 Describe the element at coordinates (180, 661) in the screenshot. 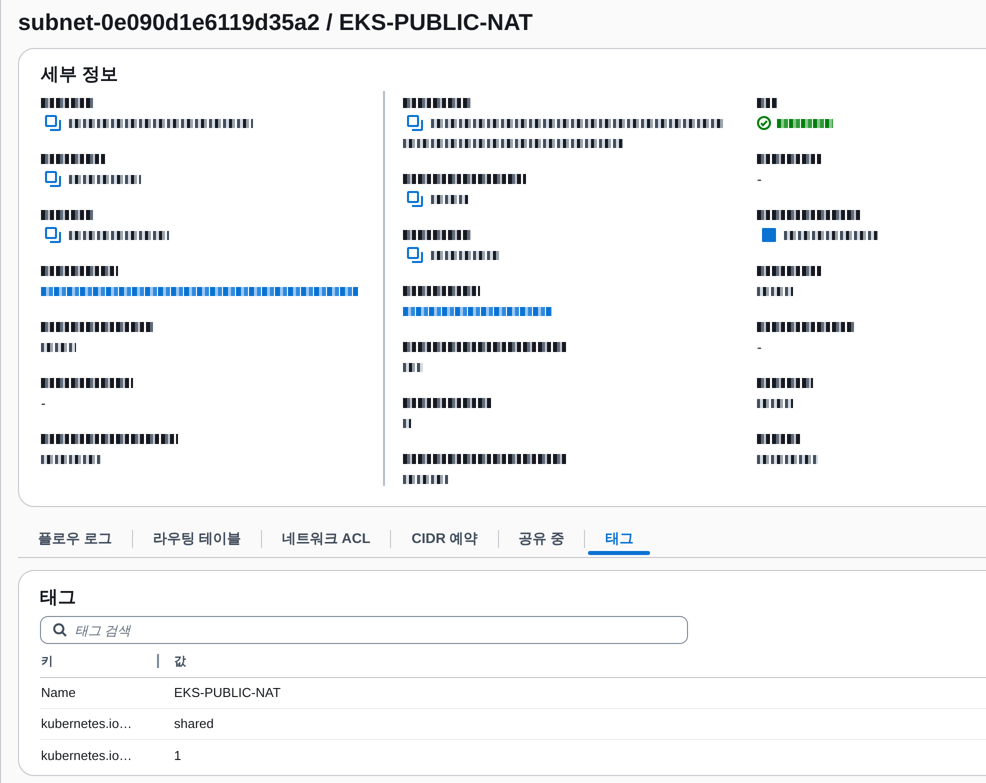

I see `column-header: 값` at that location.